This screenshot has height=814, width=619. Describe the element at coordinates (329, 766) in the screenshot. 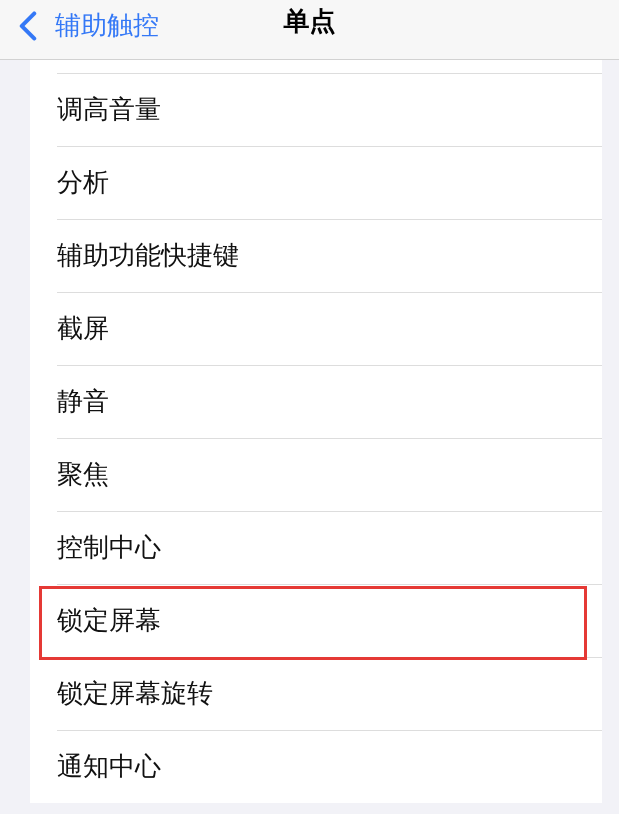

I see `list-item: 通知中心` at that location.